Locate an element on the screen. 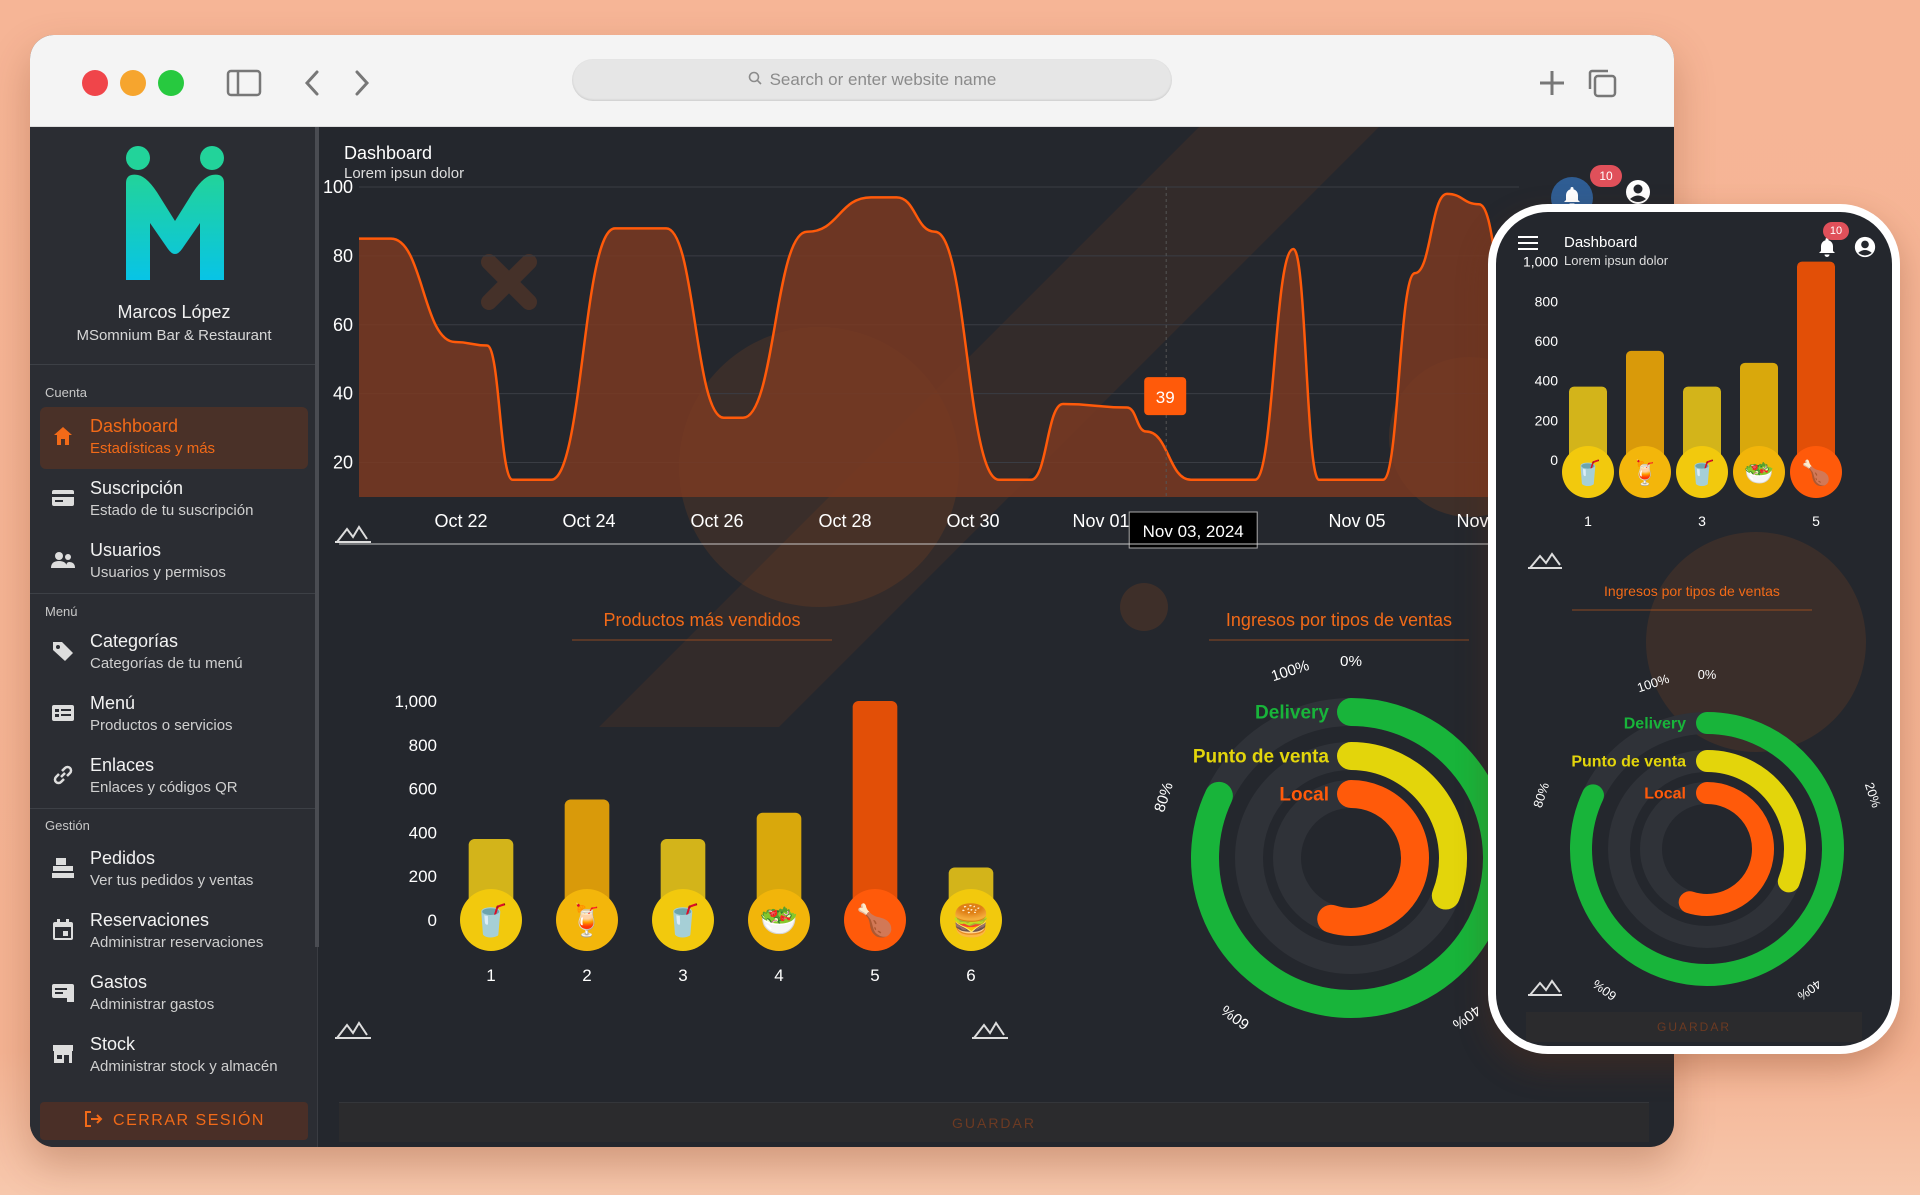 This screenshot has width=1920, height=1195. tabs-overview-icon is located at coordinates (1602, 83).